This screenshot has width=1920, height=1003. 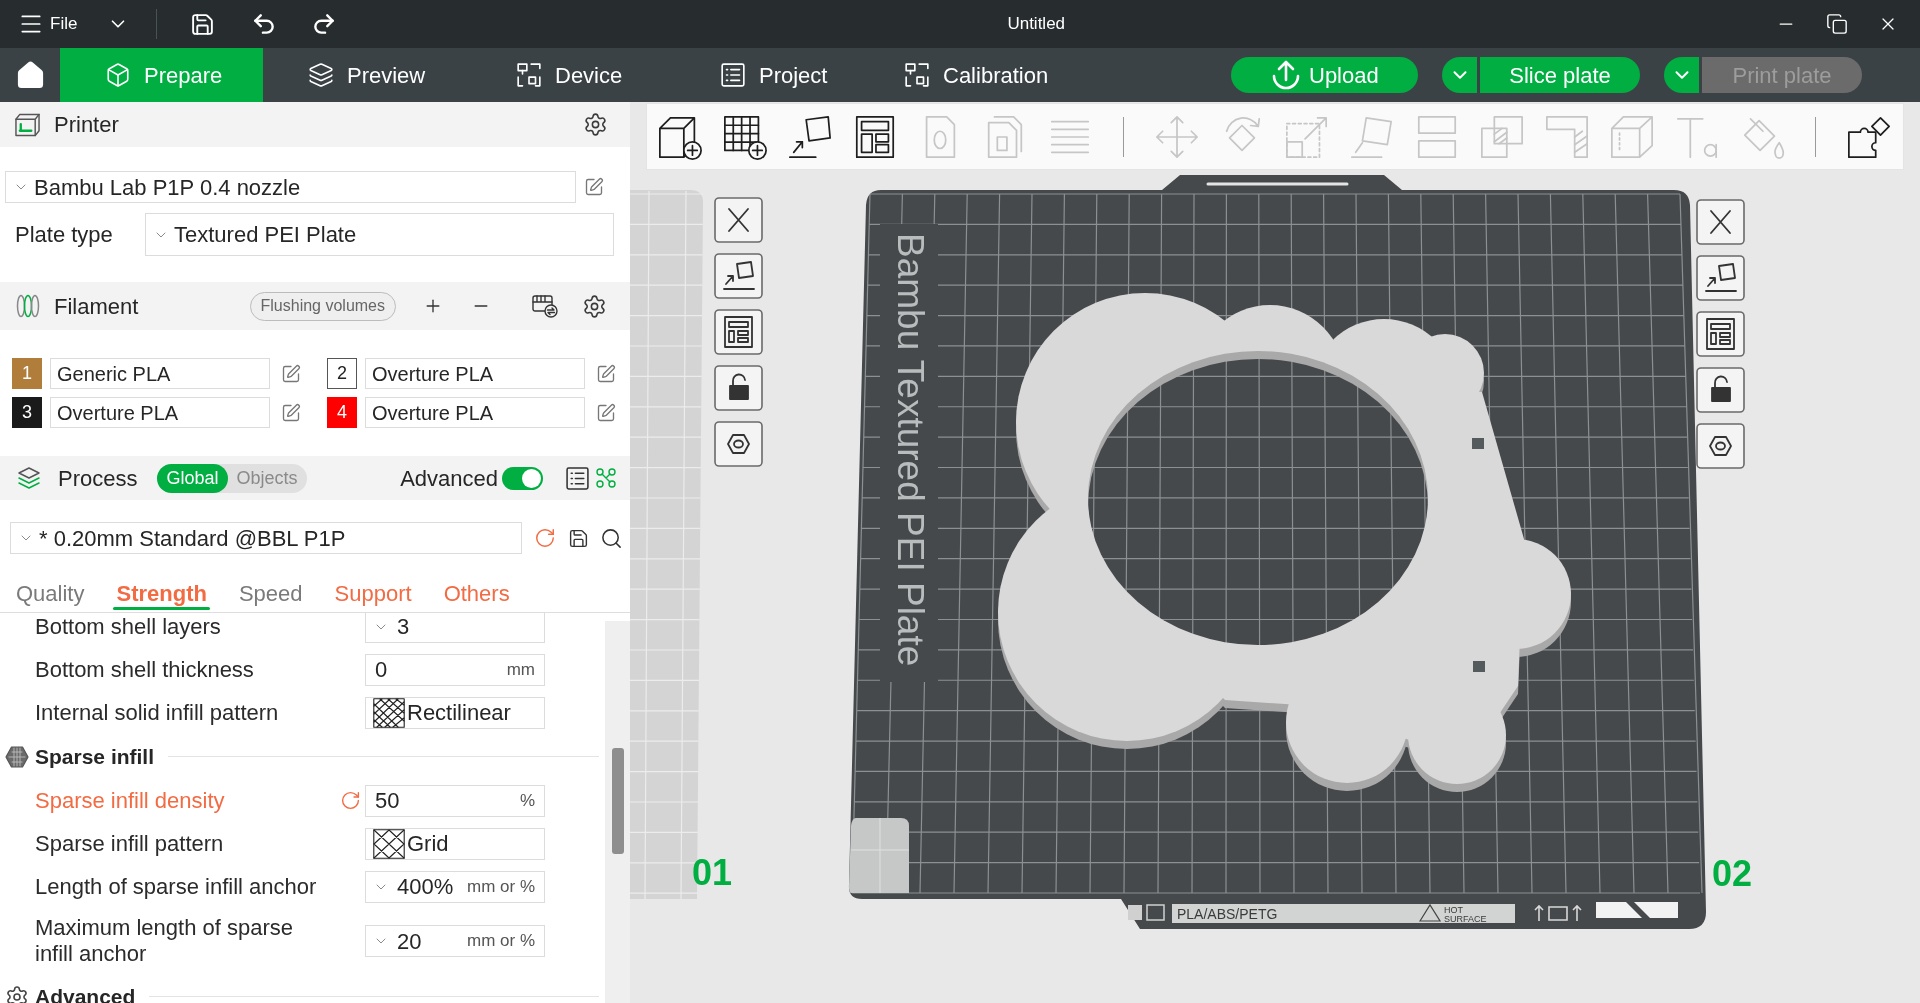 I want to click on rings-icon, so click(x=28, y=306).